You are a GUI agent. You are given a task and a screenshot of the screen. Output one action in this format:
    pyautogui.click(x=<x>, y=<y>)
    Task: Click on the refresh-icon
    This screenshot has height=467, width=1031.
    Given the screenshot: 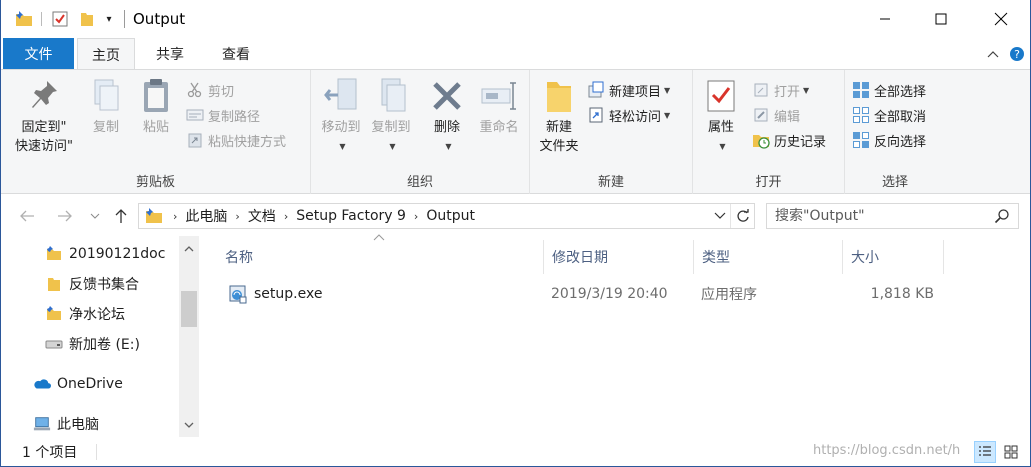 What is the action you would take?
    pyautogui.click(x=742, y=216)
    